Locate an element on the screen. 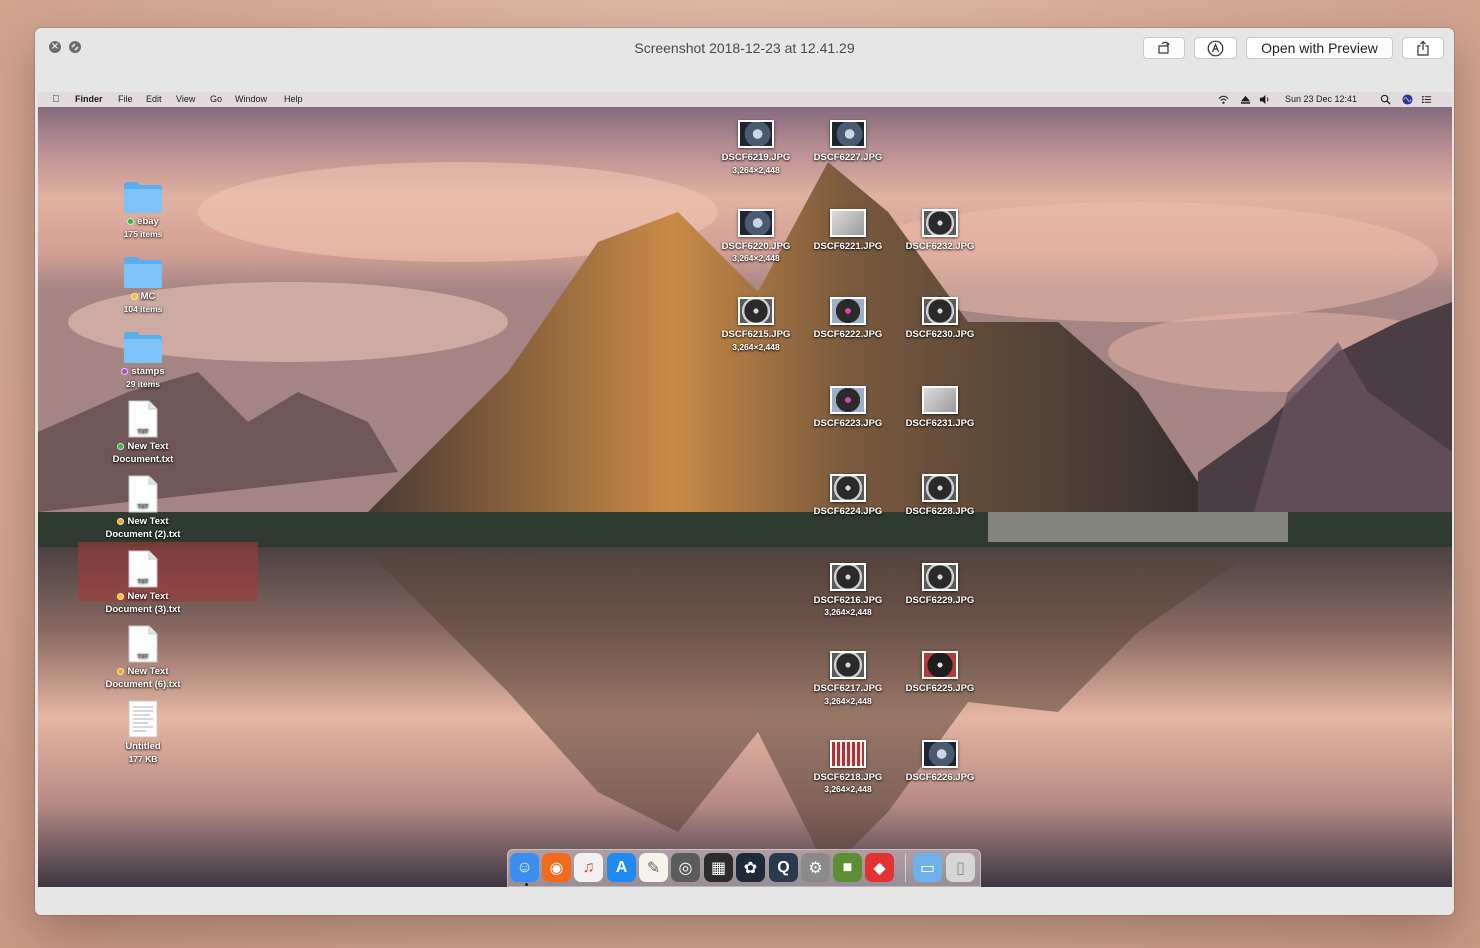 This screenshot has height=948, width=1480. menu-clock: Sun 23 Dec 12:41 is located at coordinates (1321, 99).